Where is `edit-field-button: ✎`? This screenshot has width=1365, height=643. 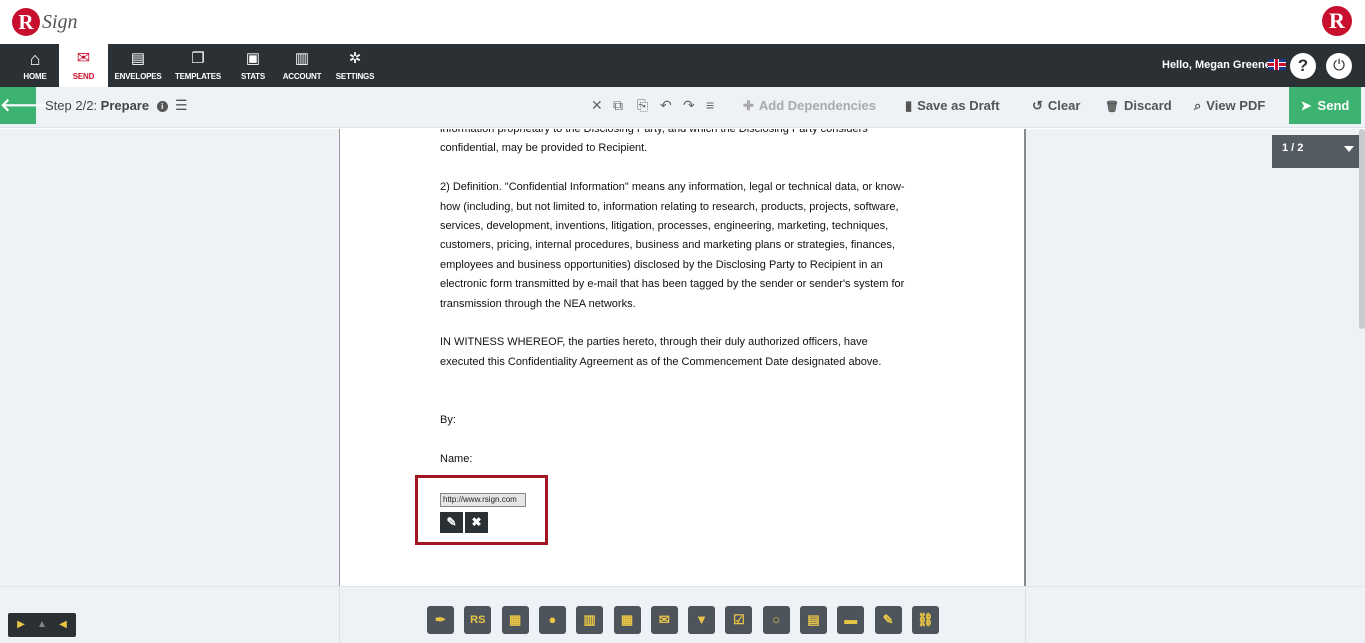 edit-field-button: ✎ is located at coordinates (451, 522).